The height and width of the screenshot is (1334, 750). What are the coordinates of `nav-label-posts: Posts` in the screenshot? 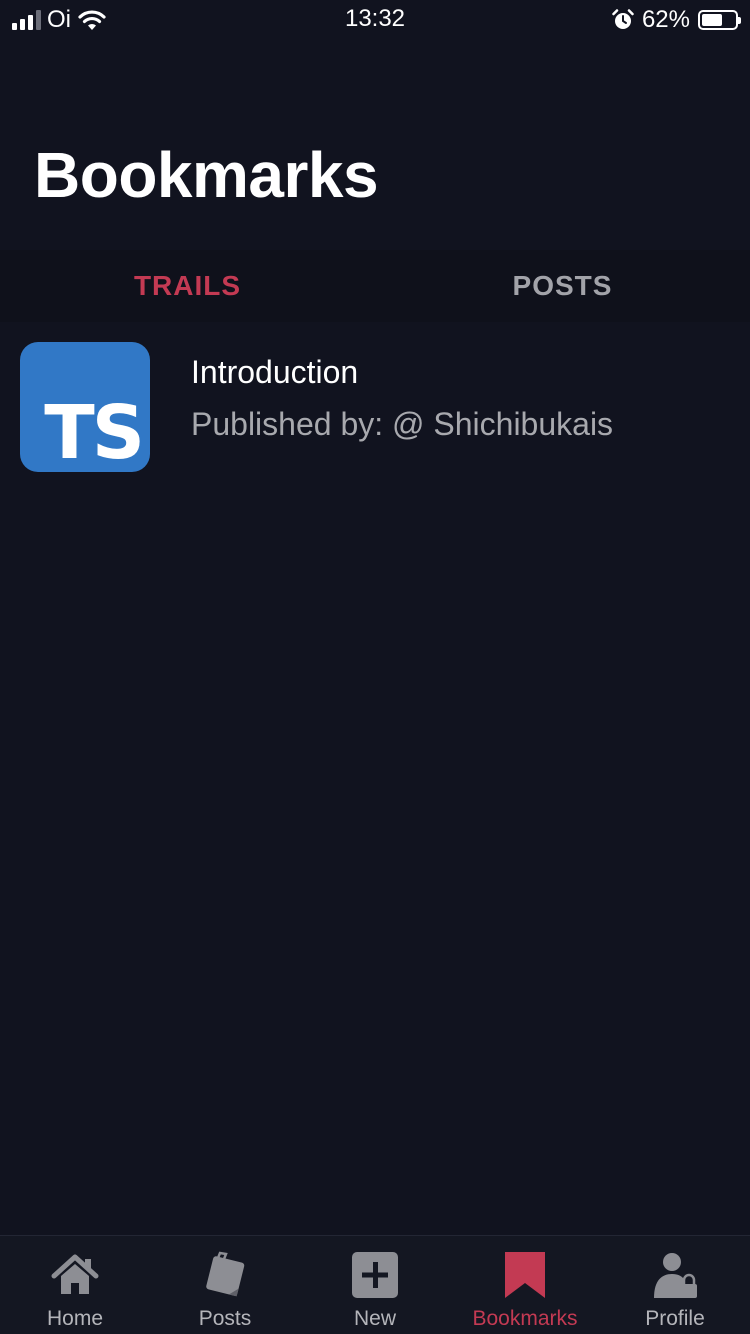 It's located at (225, 1318).